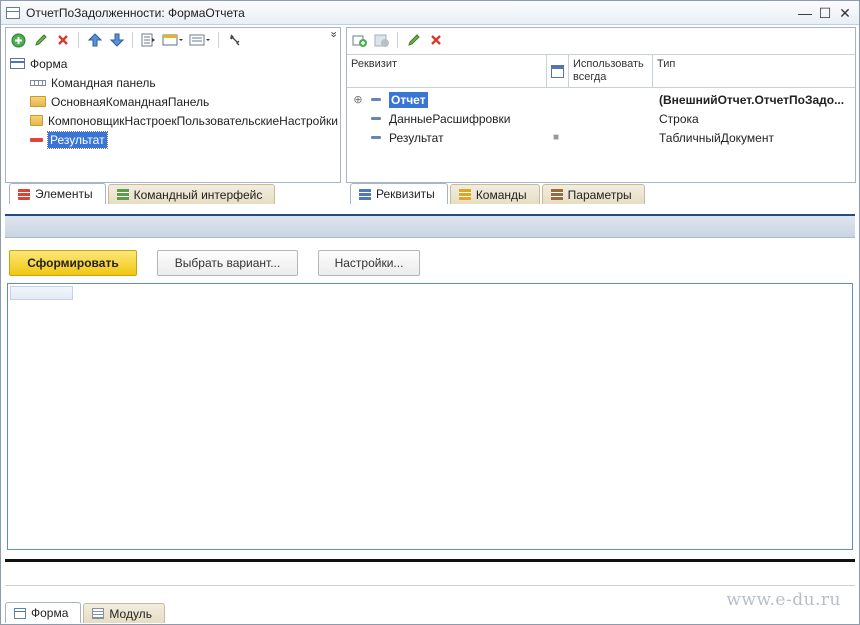  I want to click on attributes-grid-header: Реквизит Использовать всегда Тип, so click(601, 71).